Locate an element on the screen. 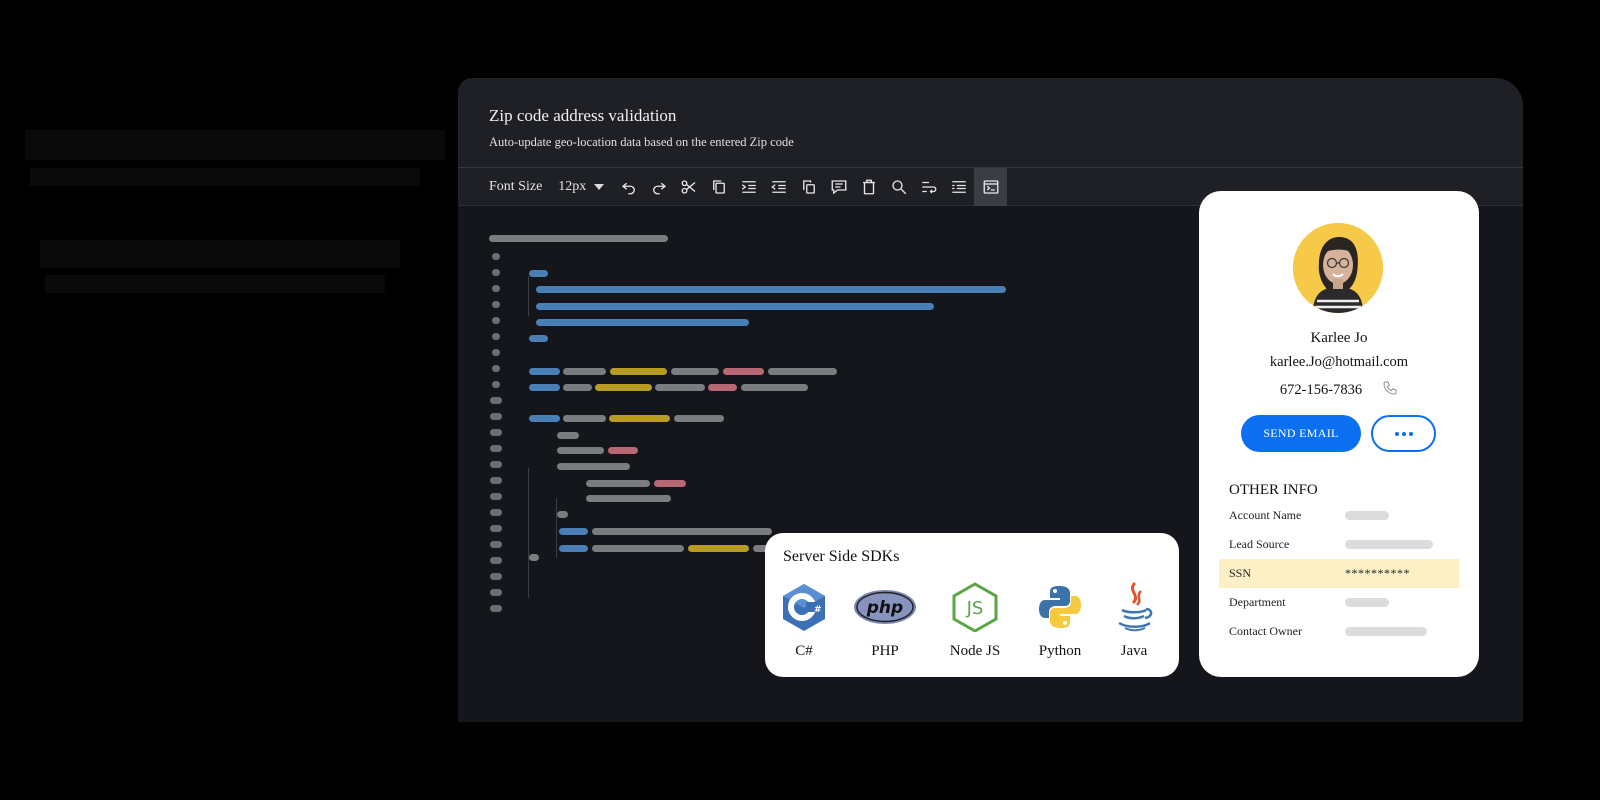 This screenshot has height=800, width=1600. font-size-select: 12px is located at coordinates (572, 187).